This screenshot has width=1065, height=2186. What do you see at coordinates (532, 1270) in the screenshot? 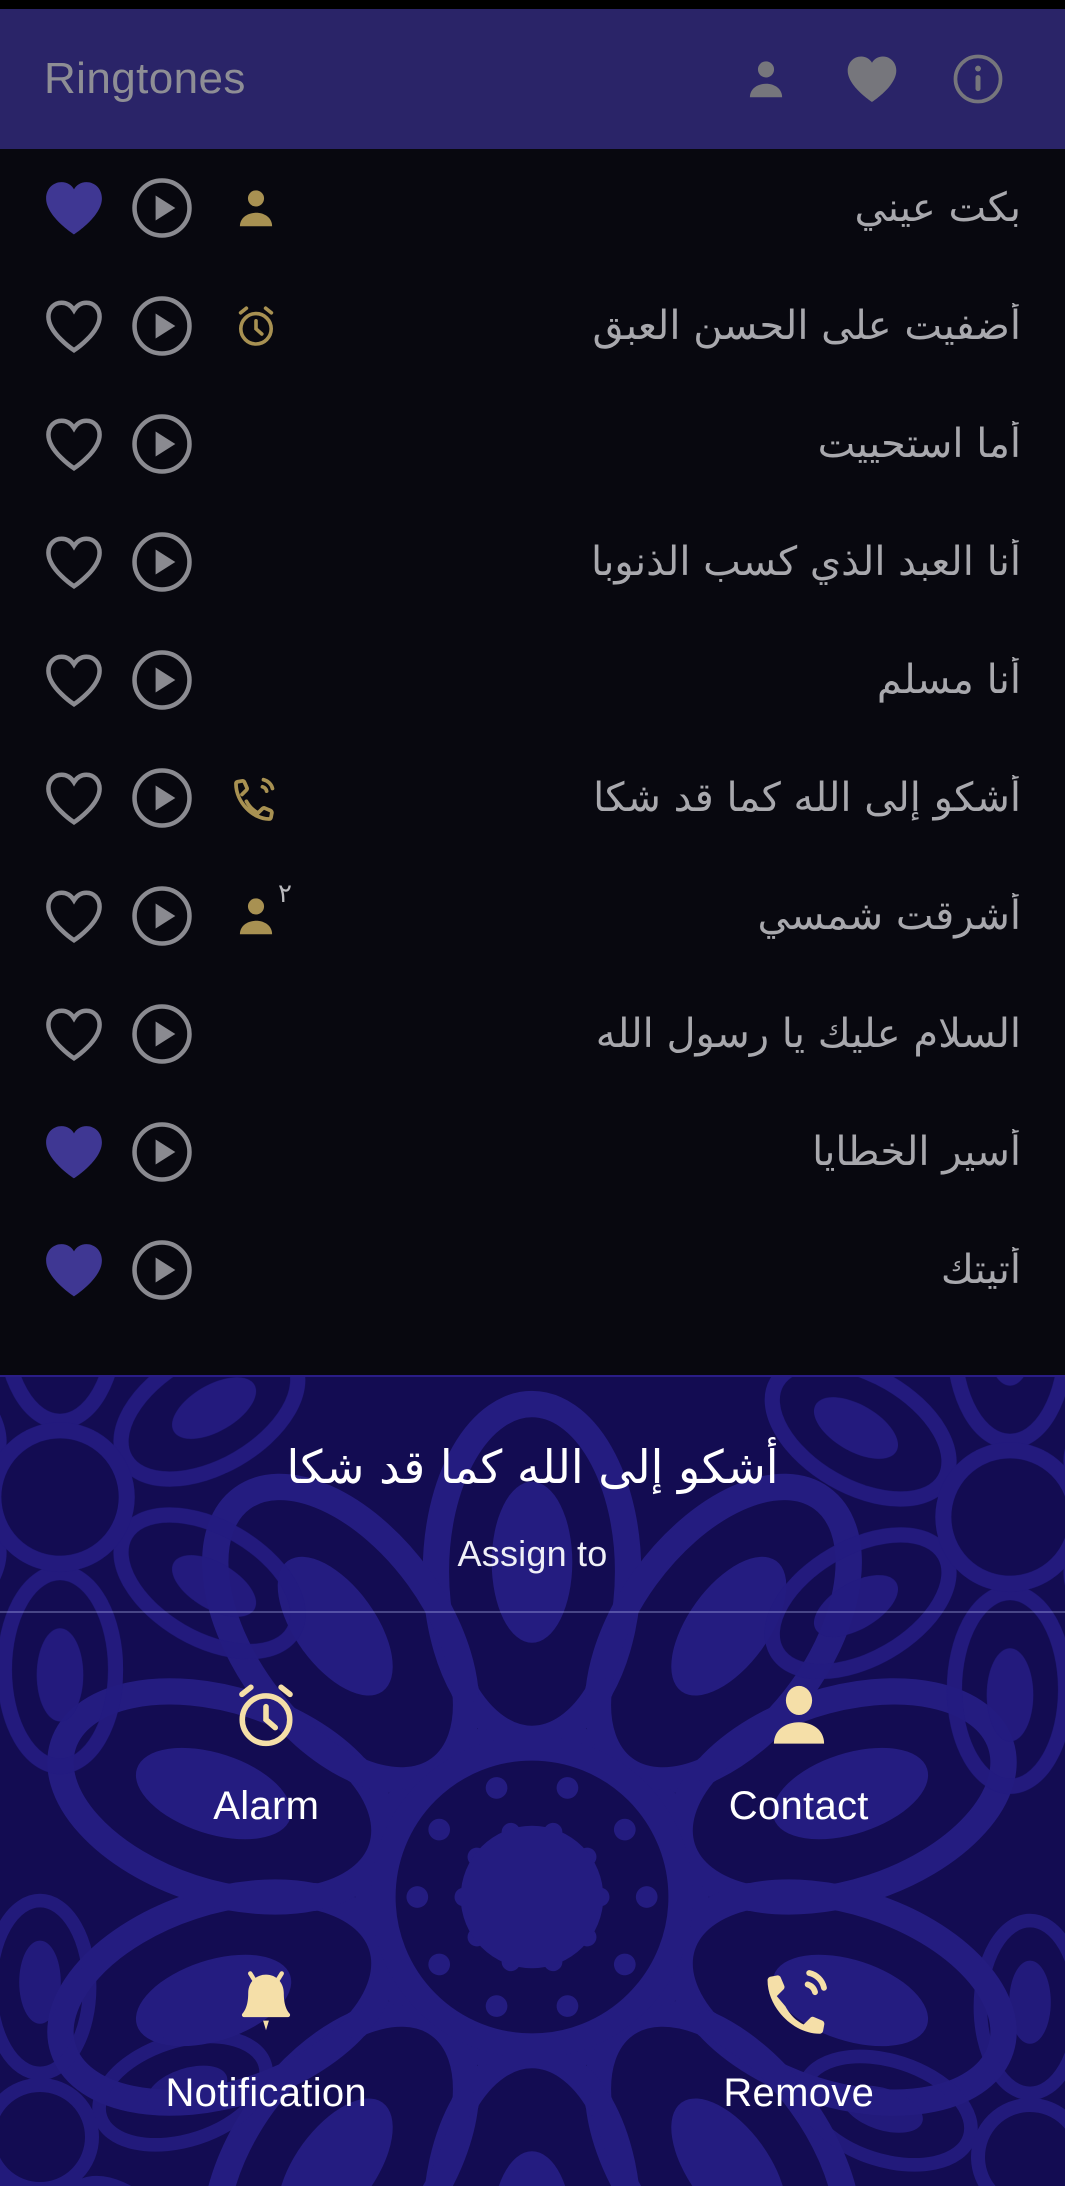
I see `ringtone-row: أتيتك` at bounding box center [532, 1270].